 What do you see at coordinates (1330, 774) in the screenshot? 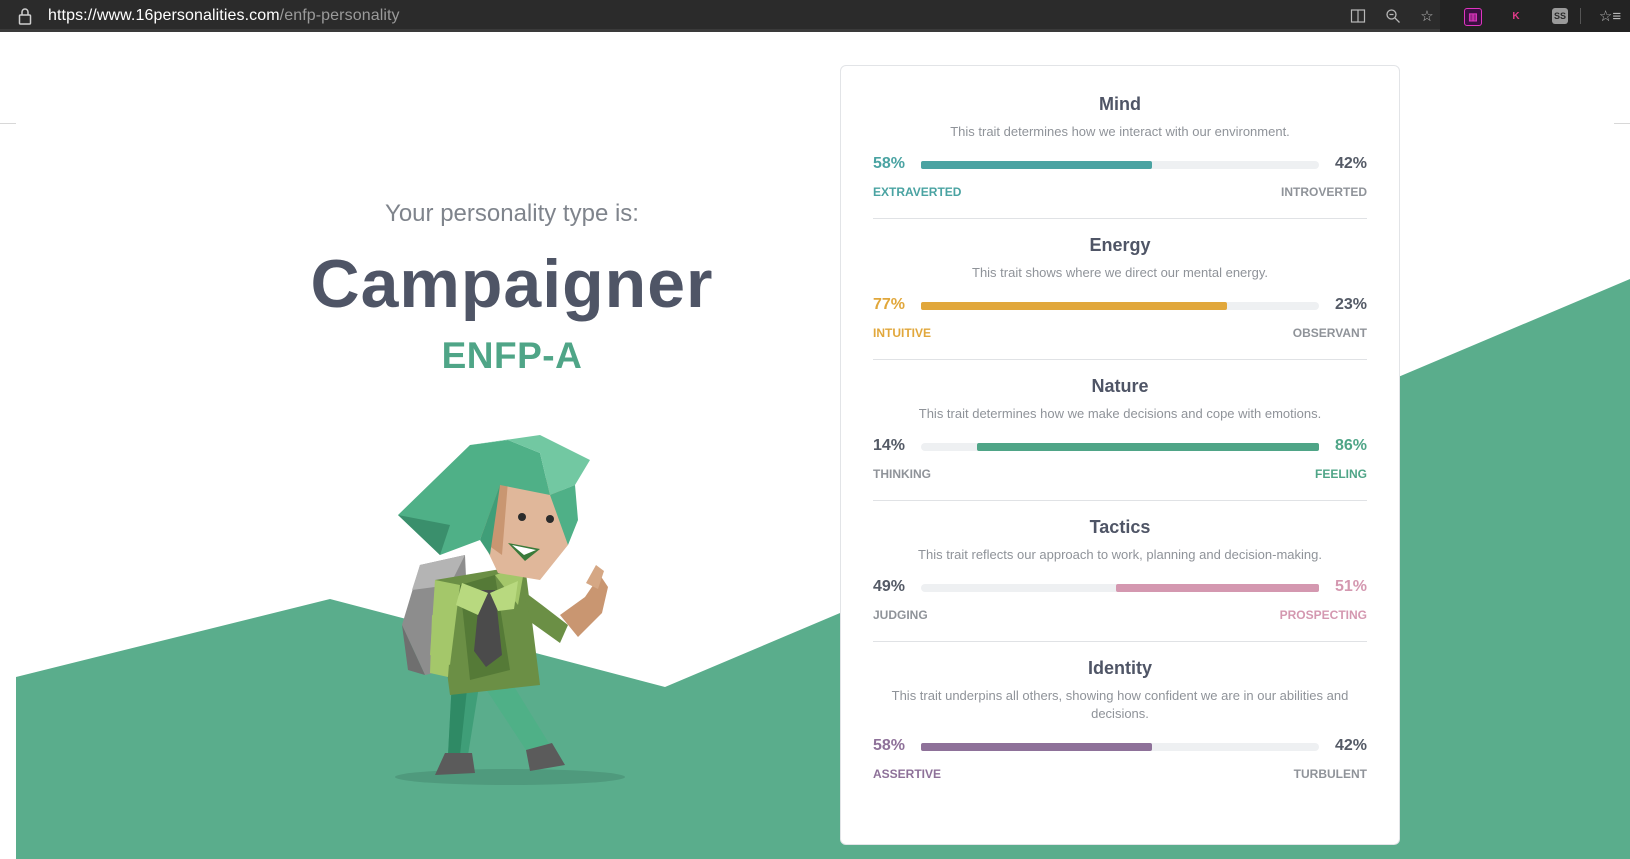
I see `trait-right-label: TURBULENT` at bounding box center [1330, 774].